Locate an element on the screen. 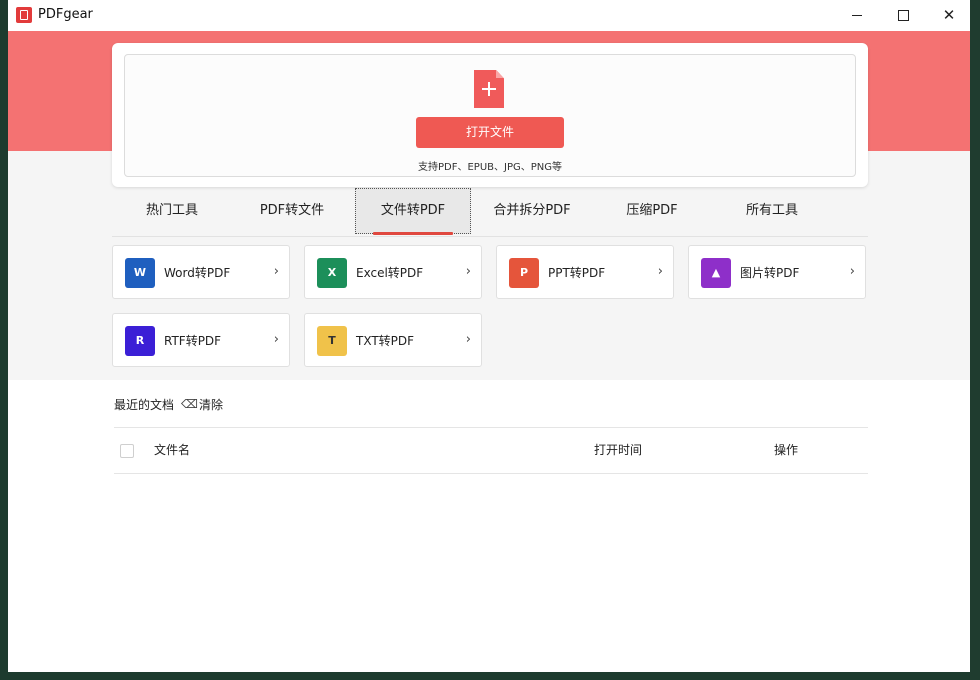 This screenshot has height=680, width=980. pdfgear-logo-icon is located at coordinates (24, 15).